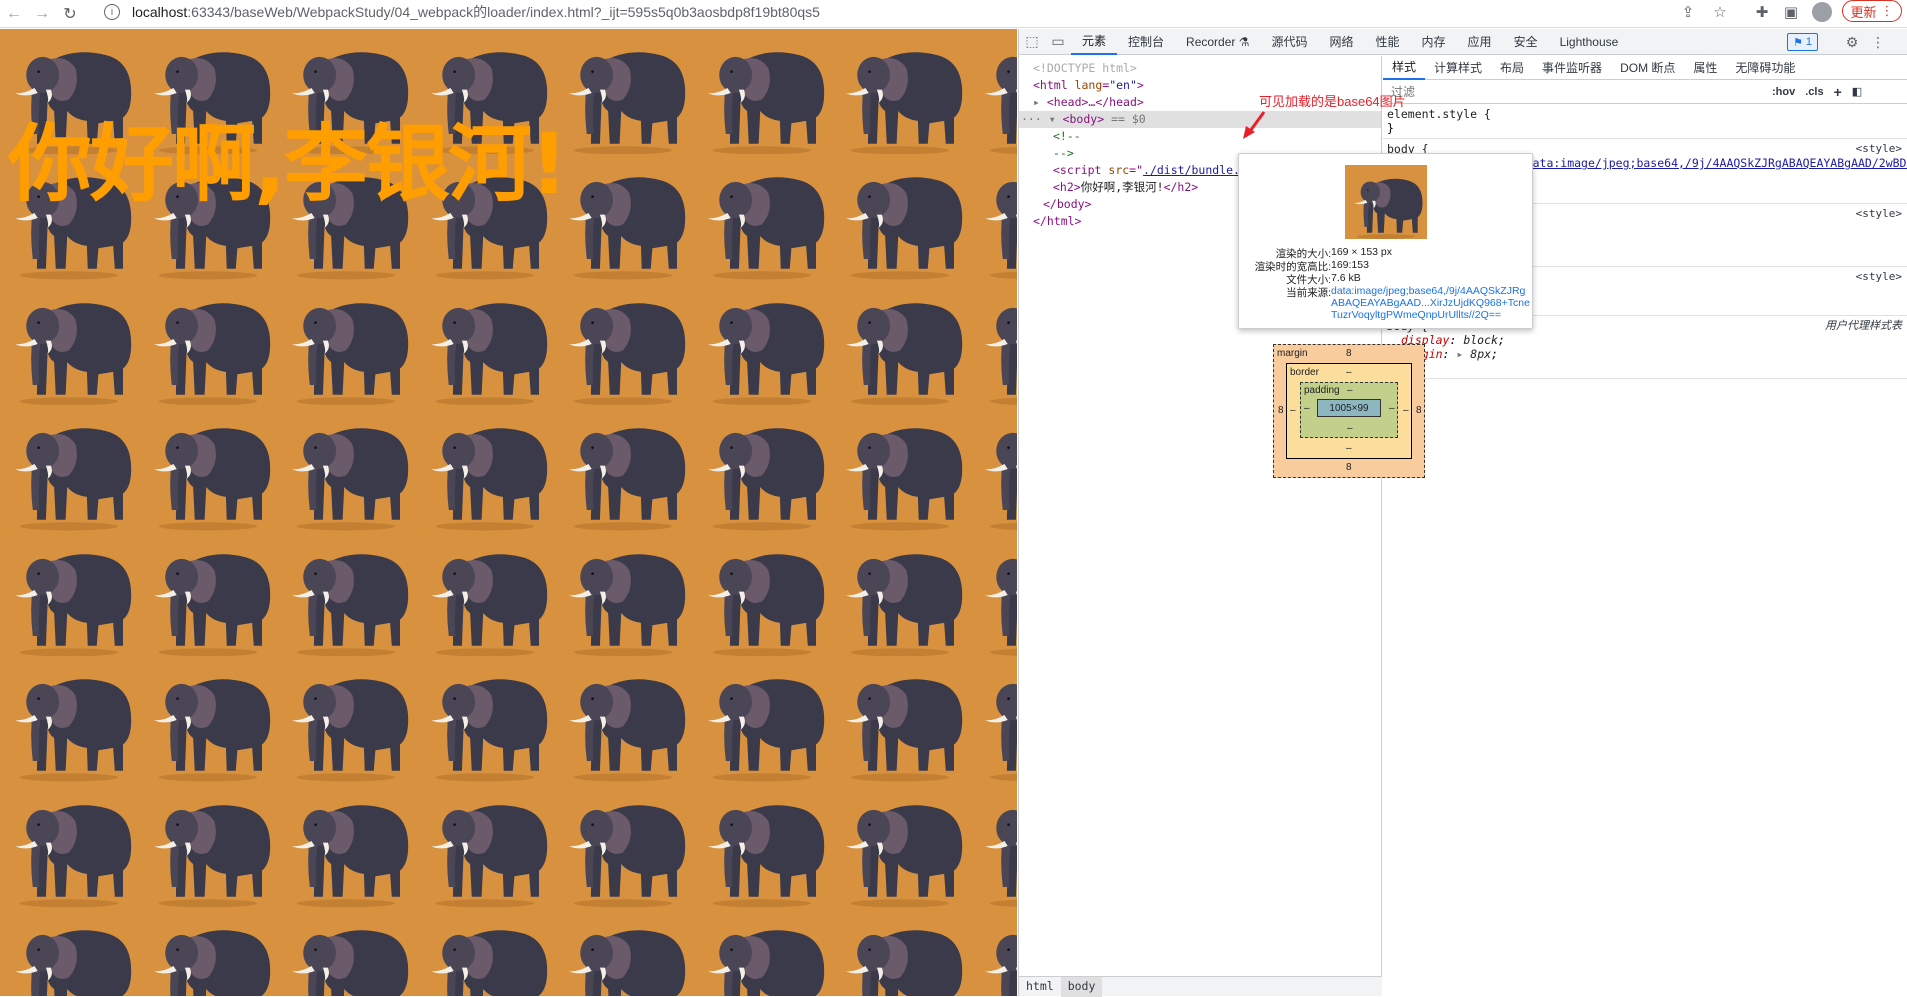 This screenshot has height=997, width=1907. I want to click on inspect-element-icon: ⬚, so click(1032, 42).